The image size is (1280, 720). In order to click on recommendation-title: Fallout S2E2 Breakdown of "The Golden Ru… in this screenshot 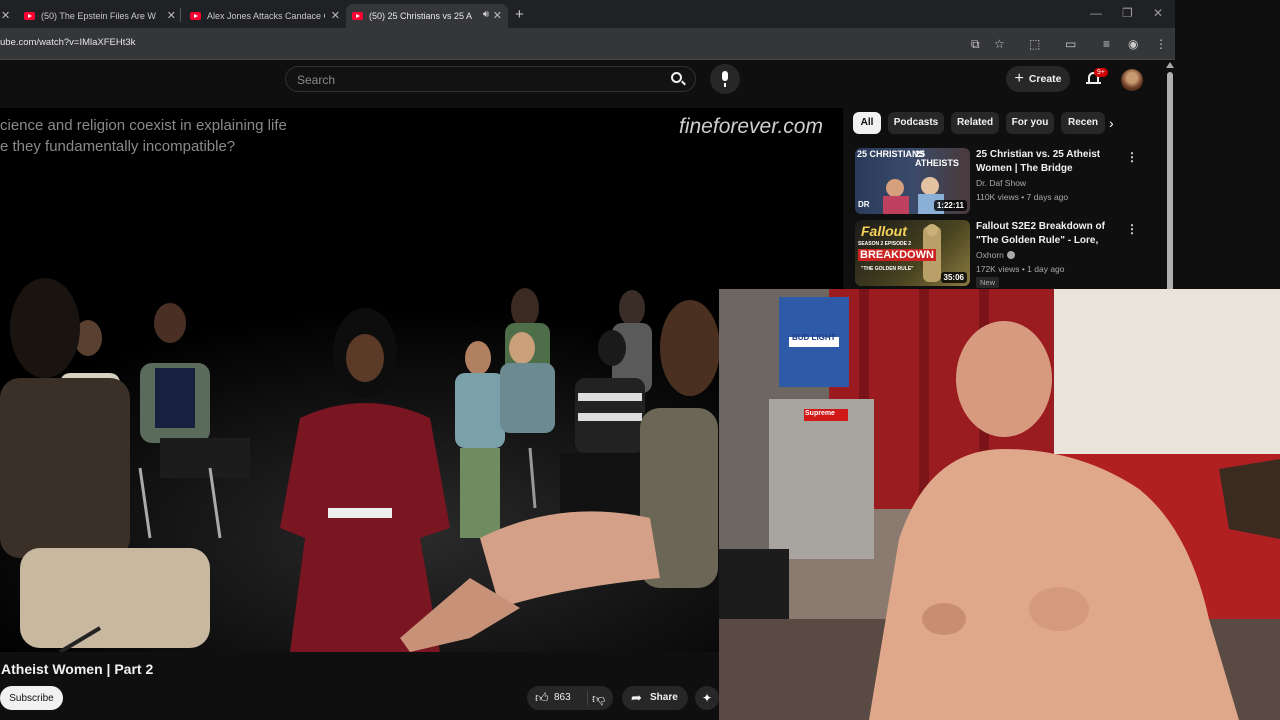, I will do `click(1048, 234)`.